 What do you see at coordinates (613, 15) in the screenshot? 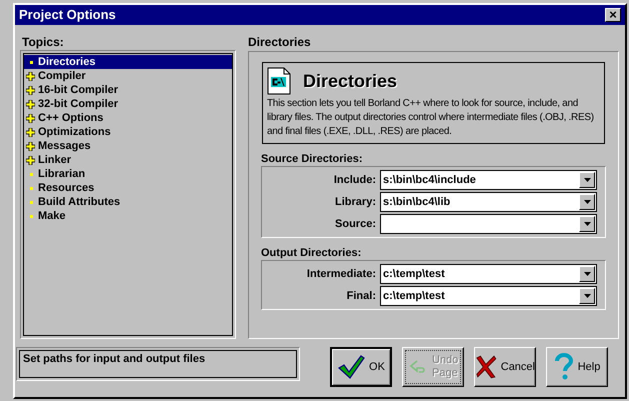
I see `close-button: ×` at bounding box center [613, 15].